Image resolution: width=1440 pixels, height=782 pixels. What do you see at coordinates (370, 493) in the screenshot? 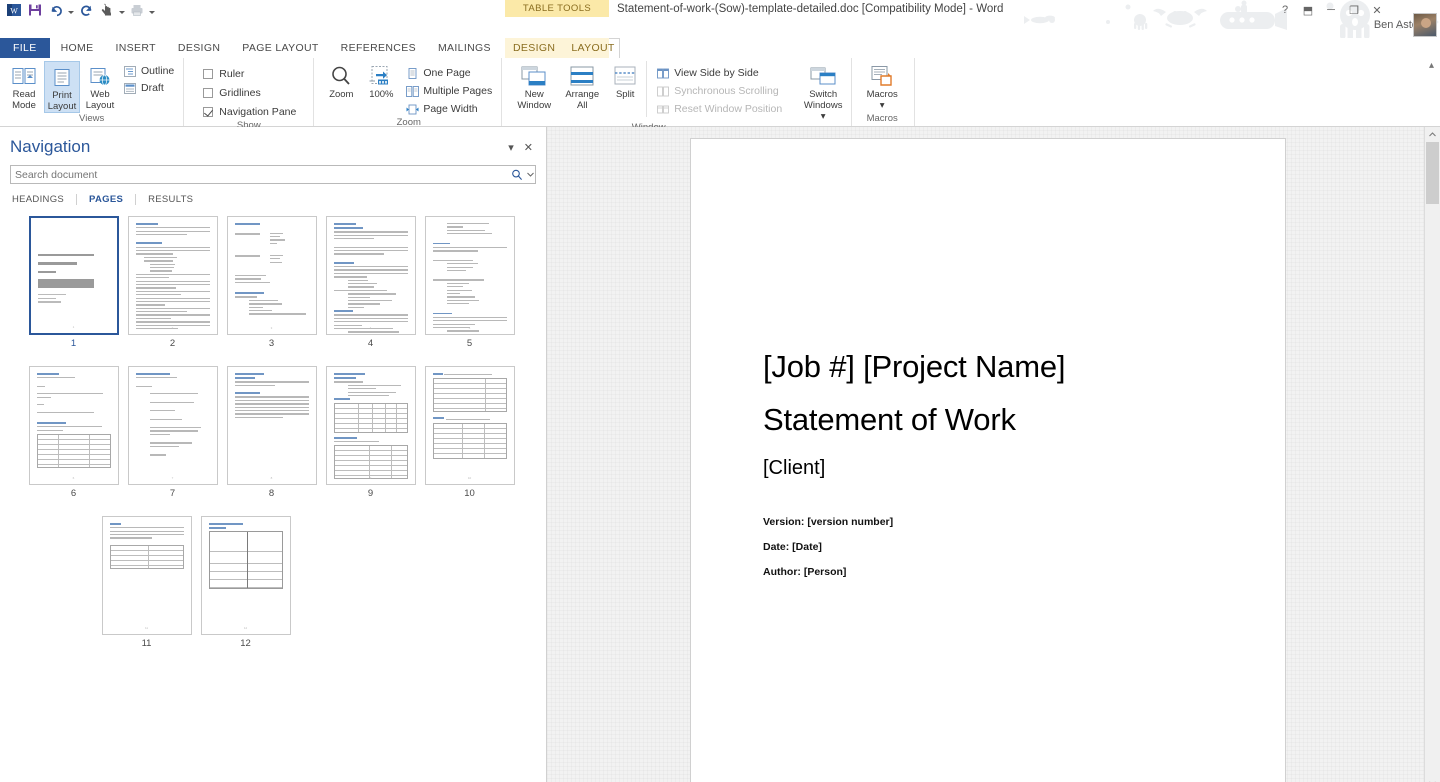
I see `page-number-label: 9` at bounding box center [370, 493].